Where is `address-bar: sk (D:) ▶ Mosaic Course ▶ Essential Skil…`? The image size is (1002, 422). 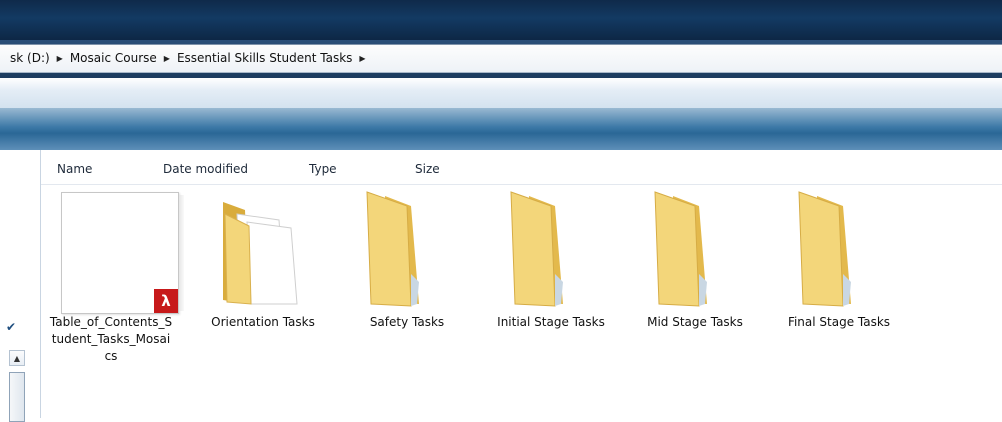
address-bar: sk (D:) ▶ Mosaic Course ▶ Essential Skil… is located at coordinates (501, 59).